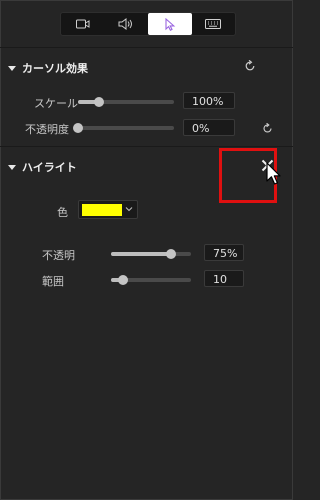 The image size is (320, 500). I want to click on highlight-opacity-label: 不透明, so click(58, 255).